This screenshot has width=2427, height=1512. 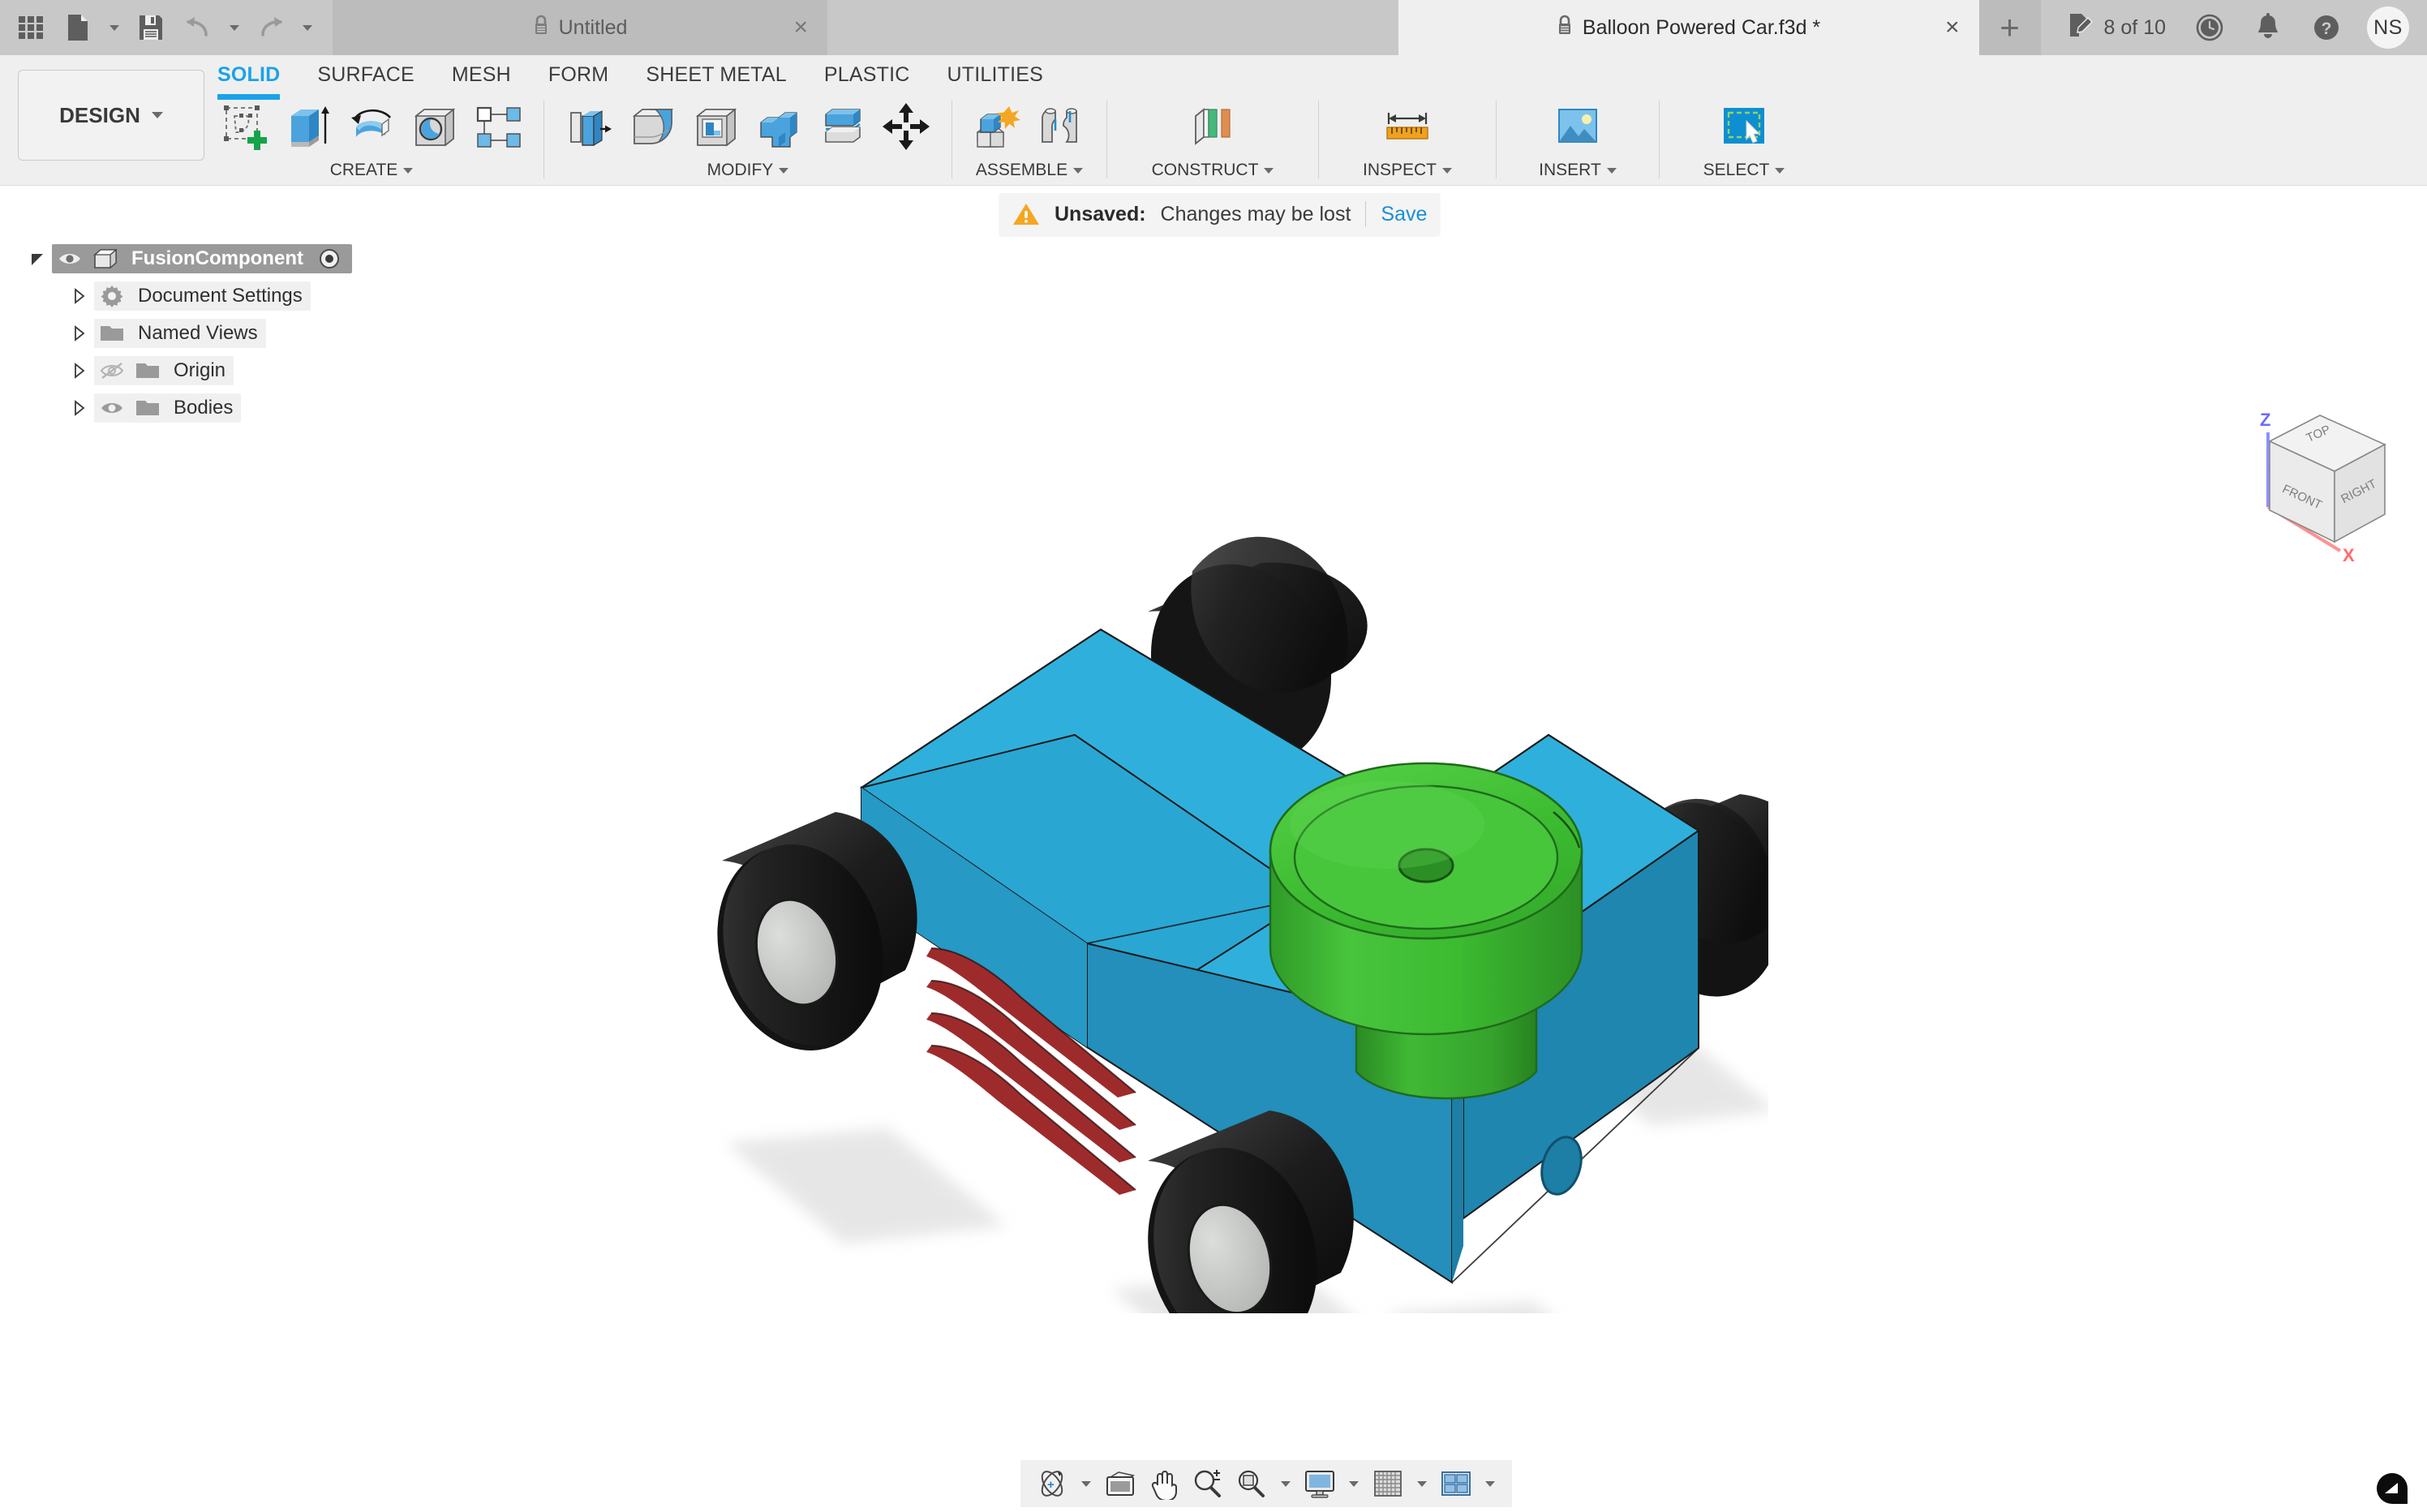 I want to click on tab-plastic: PLASTIC, so click(x=867, y=73).